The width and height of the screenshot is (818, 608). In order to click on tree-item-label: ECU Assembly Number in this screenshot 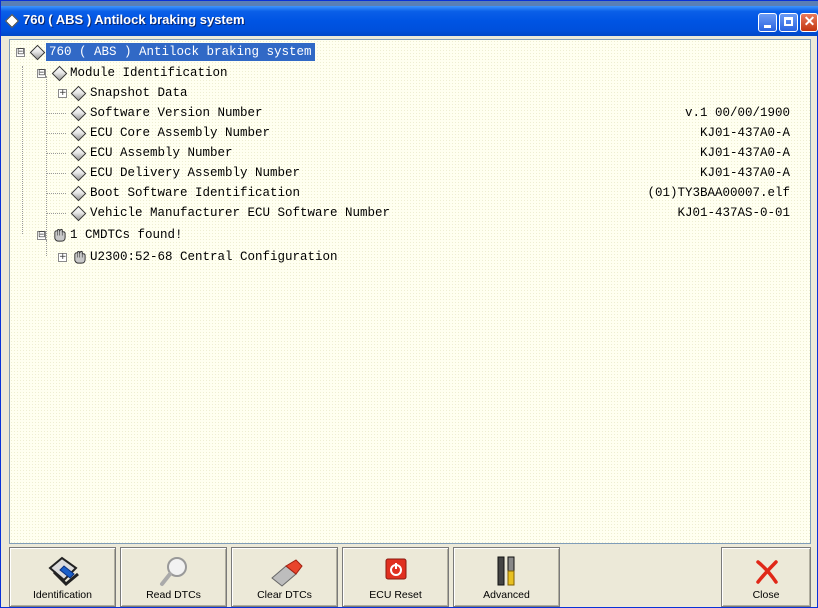, I will do `click(161, 153)`.